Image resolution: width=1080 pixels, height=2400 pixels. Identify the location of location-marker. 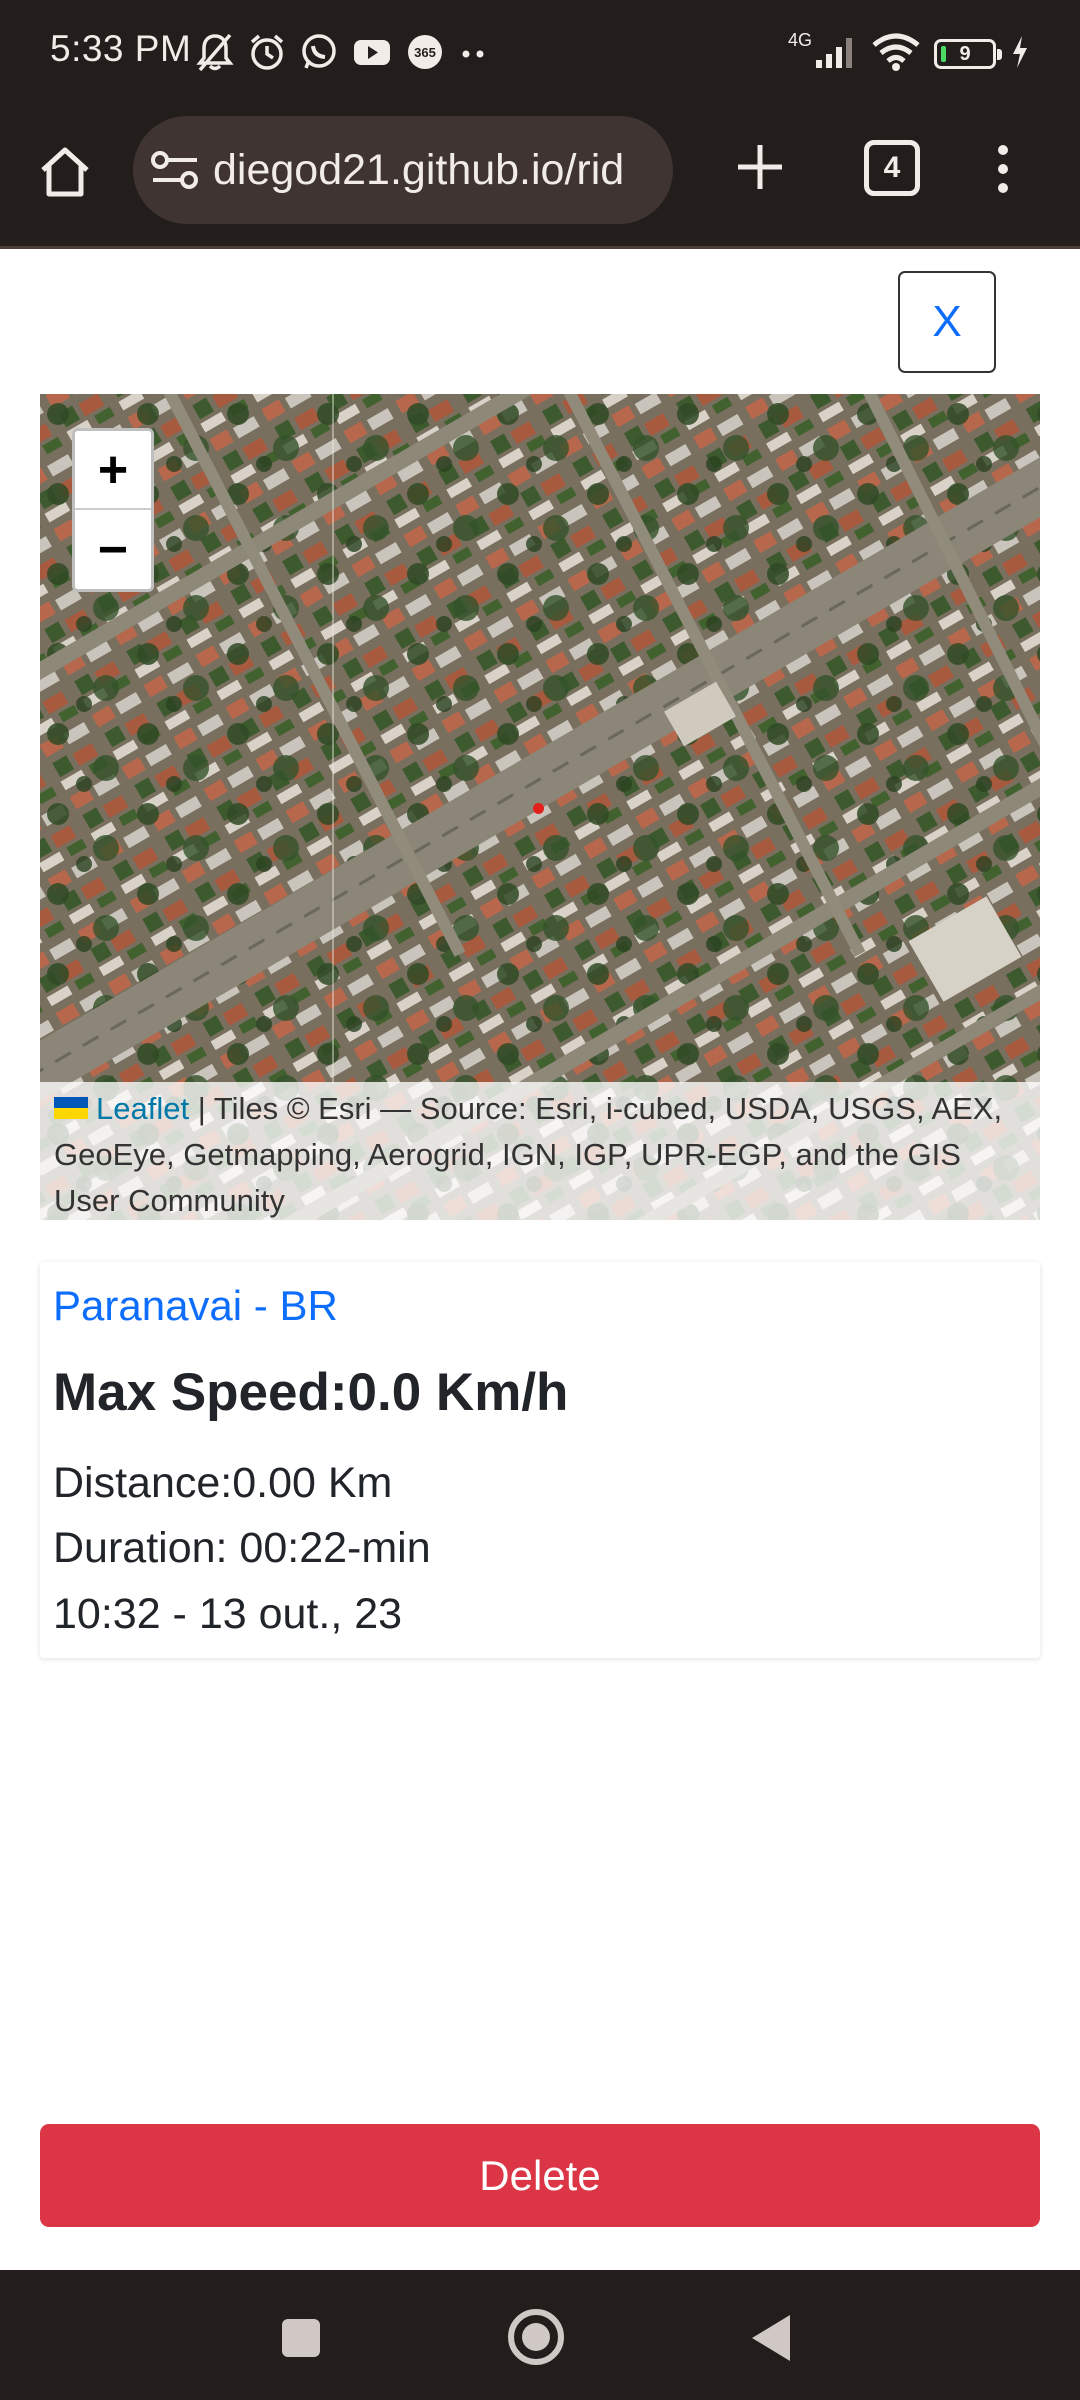
(538, 808).